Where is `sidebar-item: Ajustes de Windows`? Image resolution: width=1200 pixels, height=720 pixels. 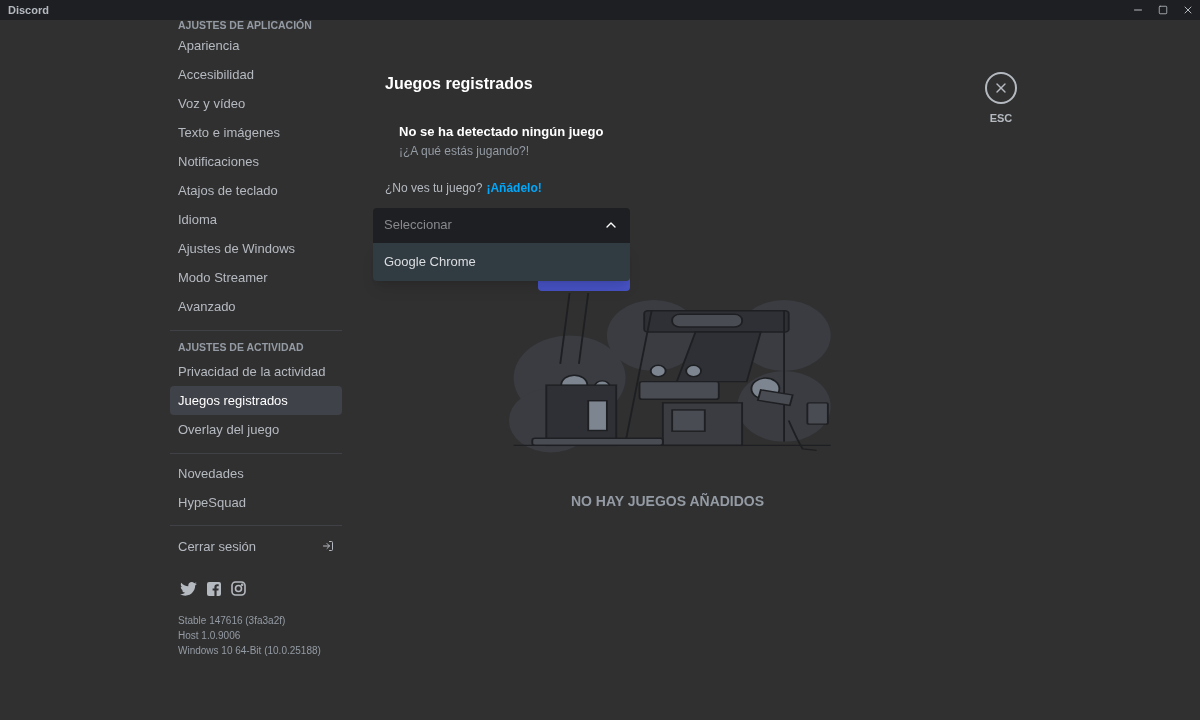 sidebar-item: Ajustes de Windows is located at coordinates (256, 248).